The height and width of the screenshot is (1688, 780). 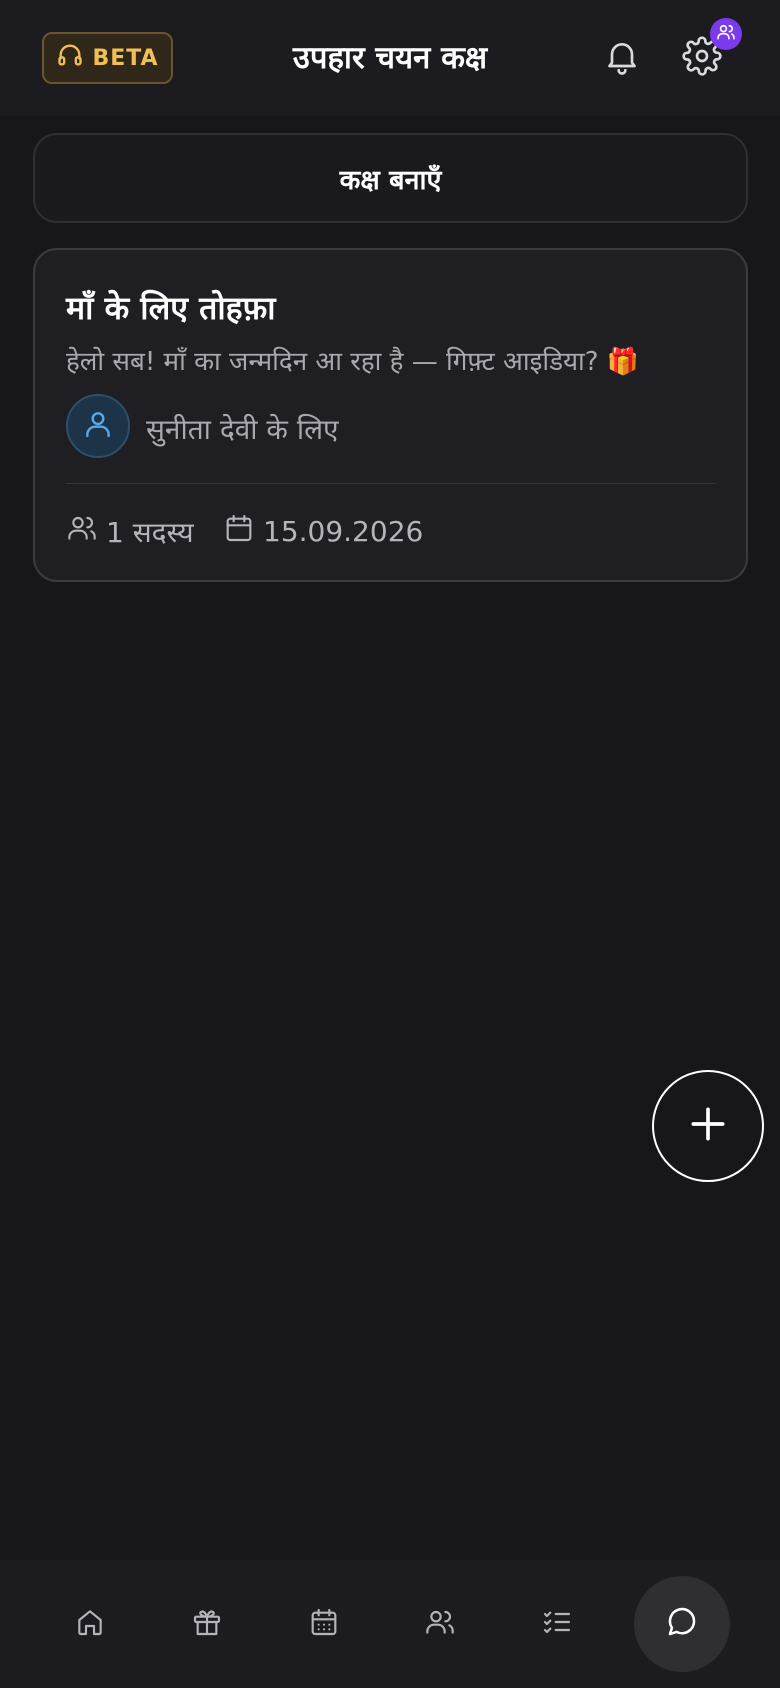 I want to click on create-room-button: कक्ष बनाएँ, so click(x=390, y=178).